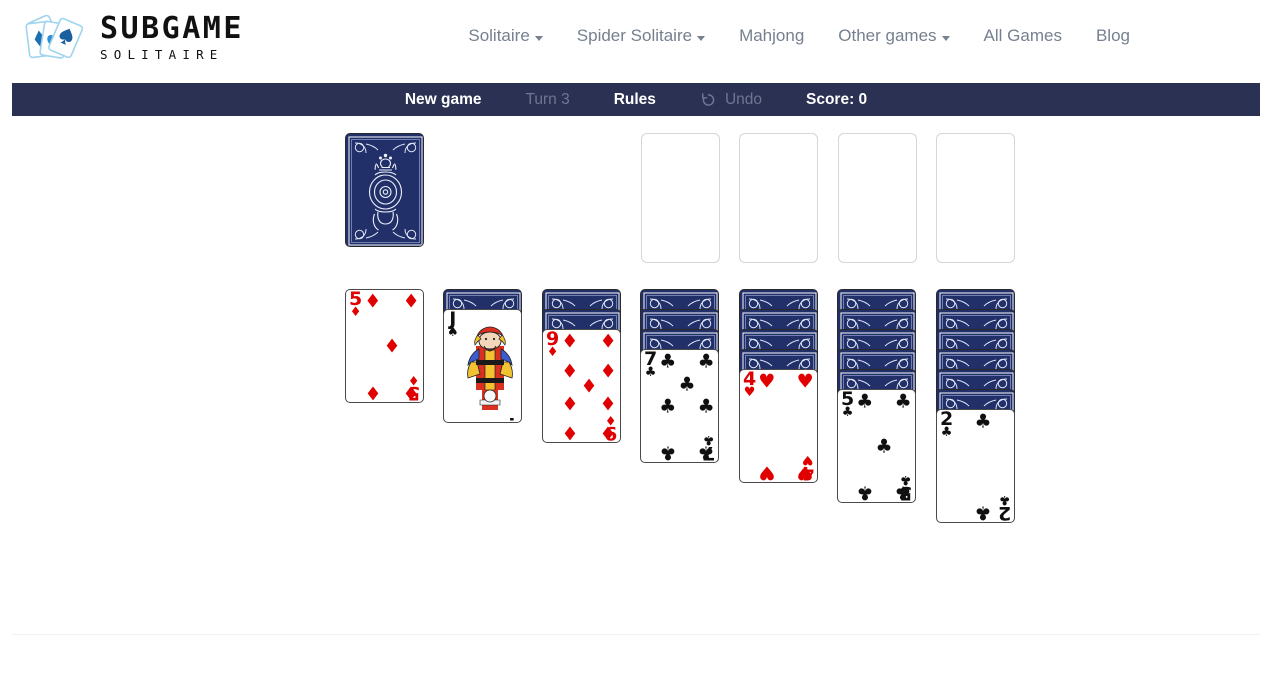 Image resolution: width=1280 pixels, height=675 pixels. I want to click on card-pip-layout: ♦ ♦ ♦ ♦ ♦, so click(392, 346).